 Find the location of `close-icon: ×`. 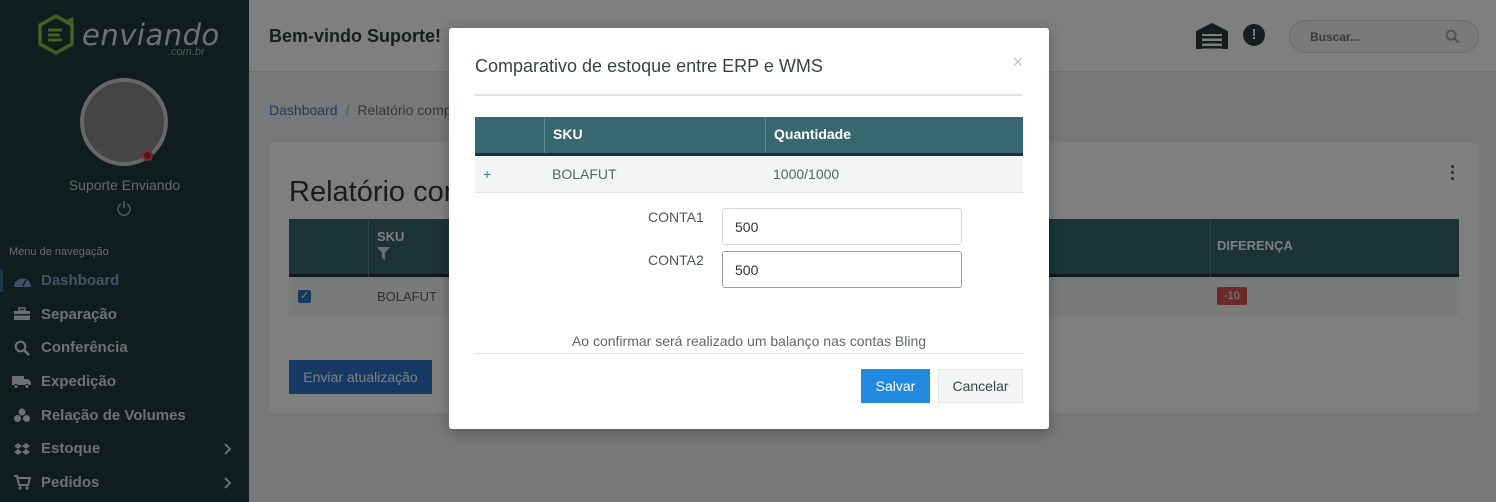

close-icon: × is located at coordinates (1017, 62).